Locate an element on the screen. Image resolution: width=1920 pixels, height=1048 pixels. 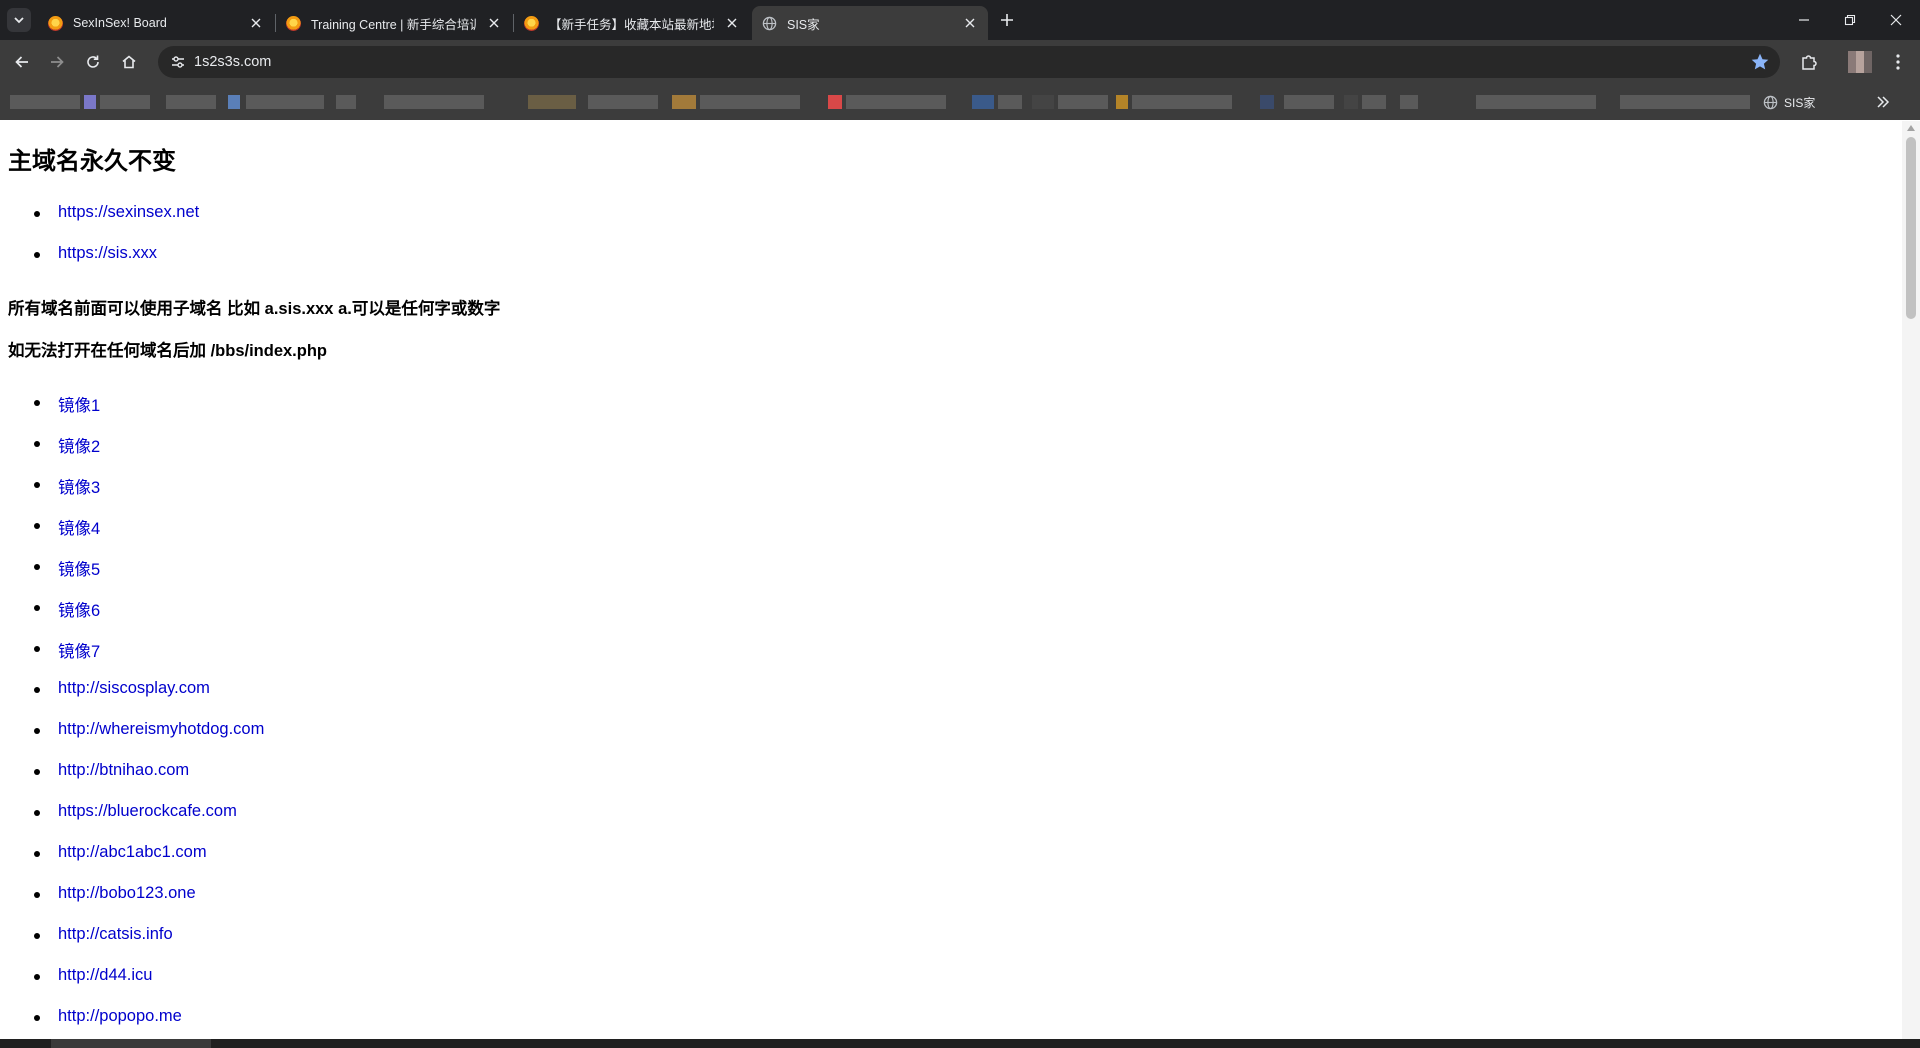
minimize-button is located at coordinates (1804, 20).